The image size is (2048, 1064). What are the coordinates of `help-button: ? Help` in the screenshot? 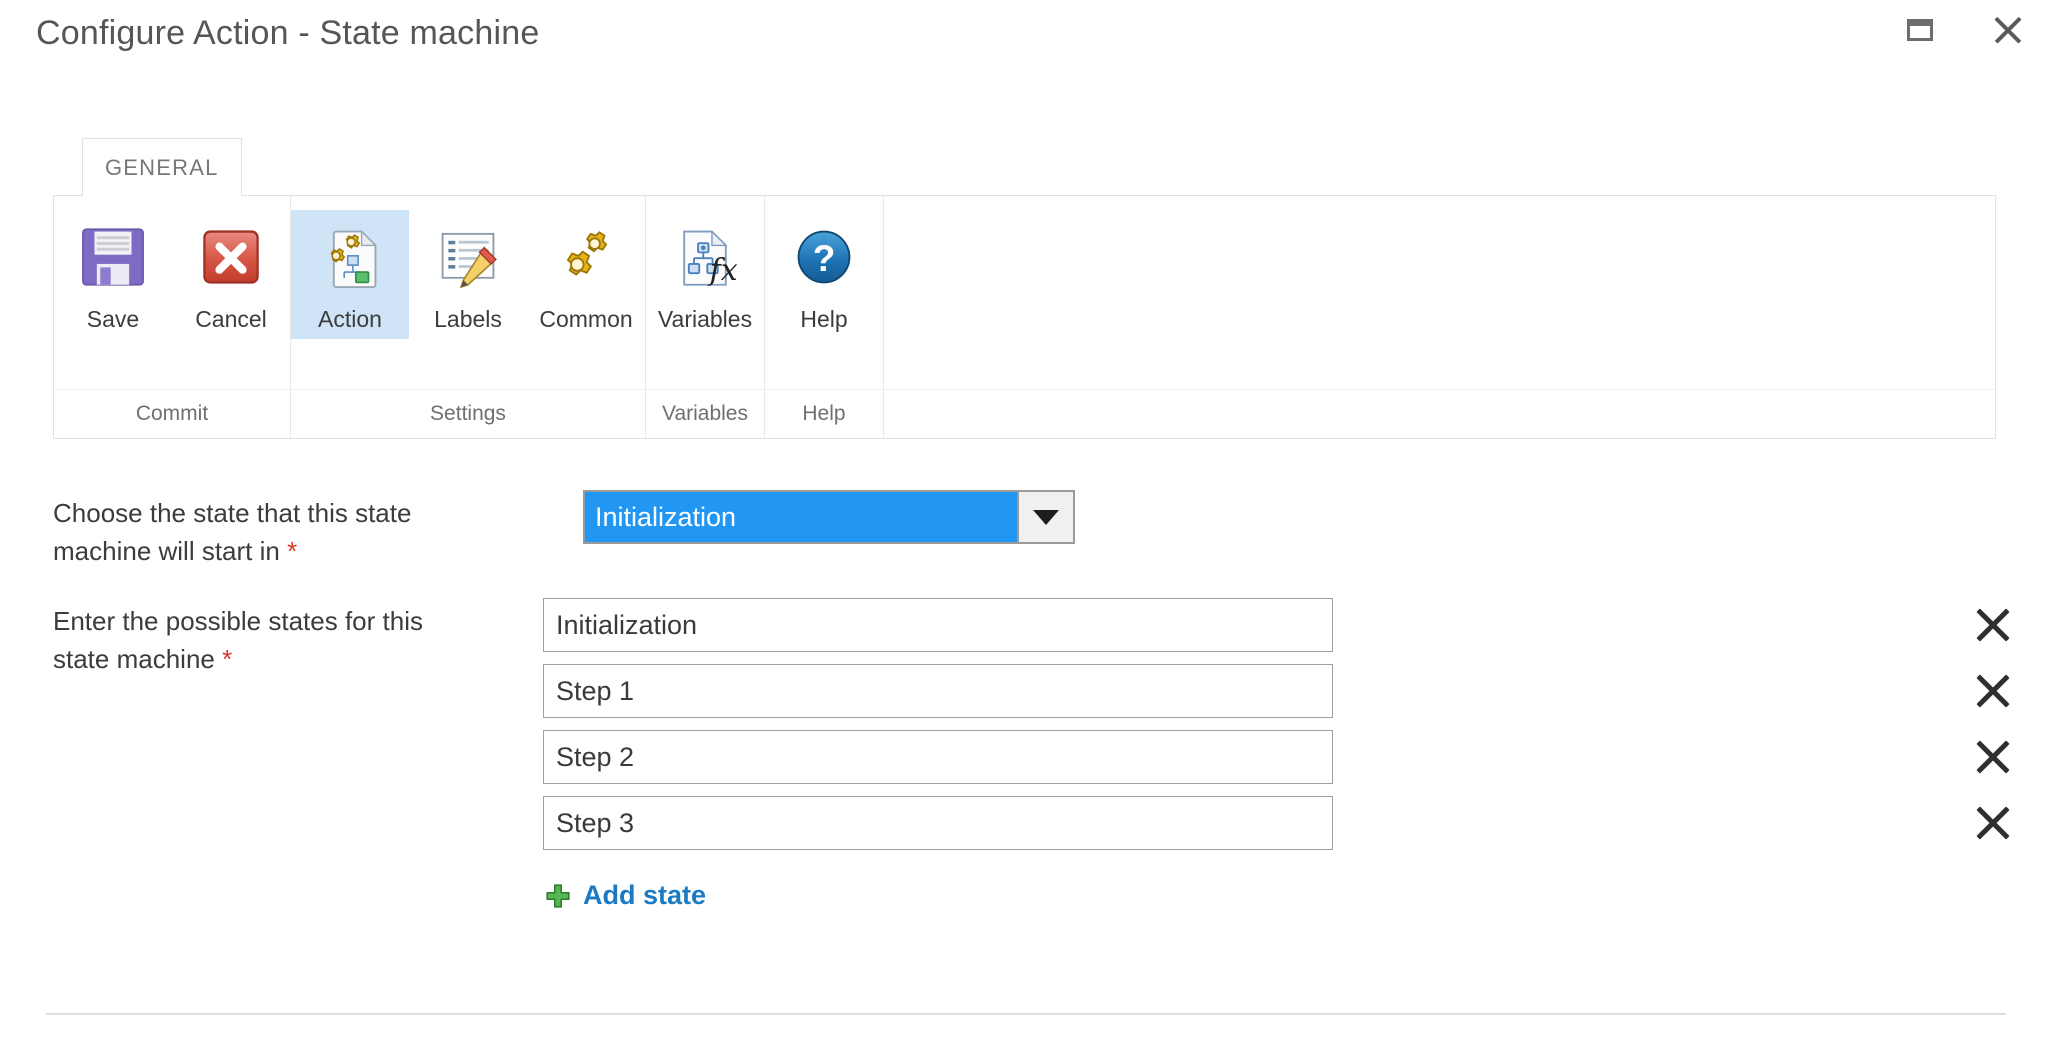 It's located at (824, 274).